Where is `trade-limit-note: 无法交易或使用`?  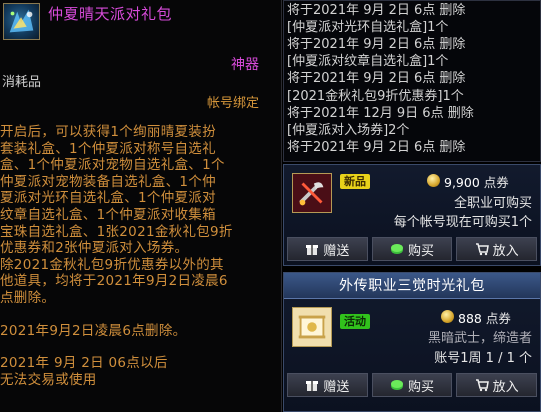 trade-limit-note: 无法交易或使用 is located at coordinates (48, 379).